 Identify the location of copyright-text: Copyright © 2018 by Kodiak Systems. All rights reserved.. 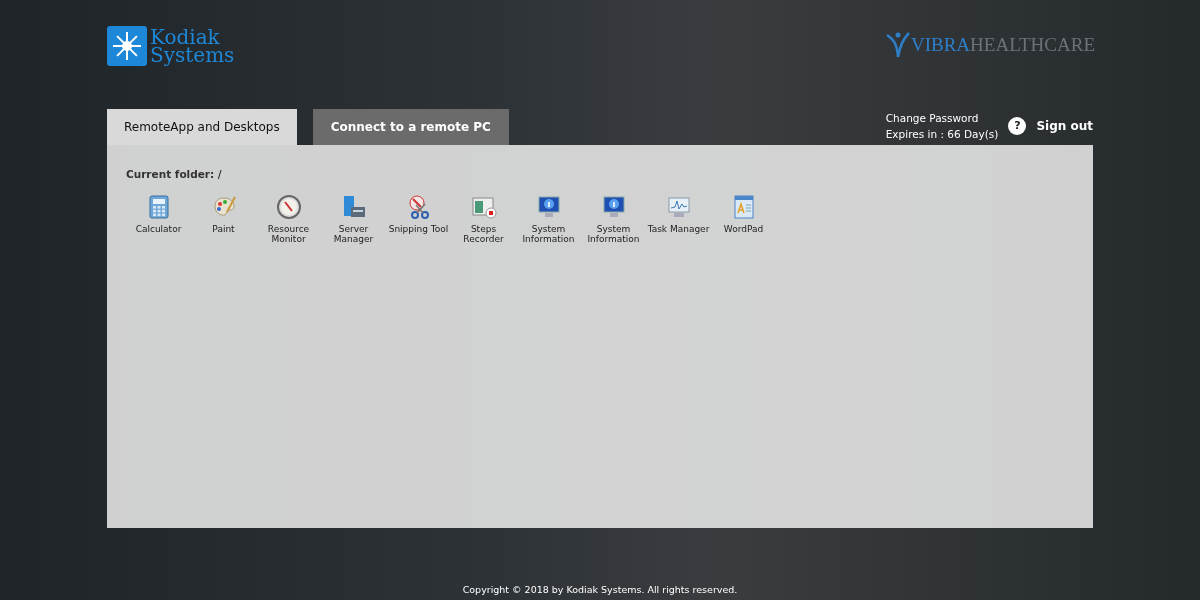
(600, 589).